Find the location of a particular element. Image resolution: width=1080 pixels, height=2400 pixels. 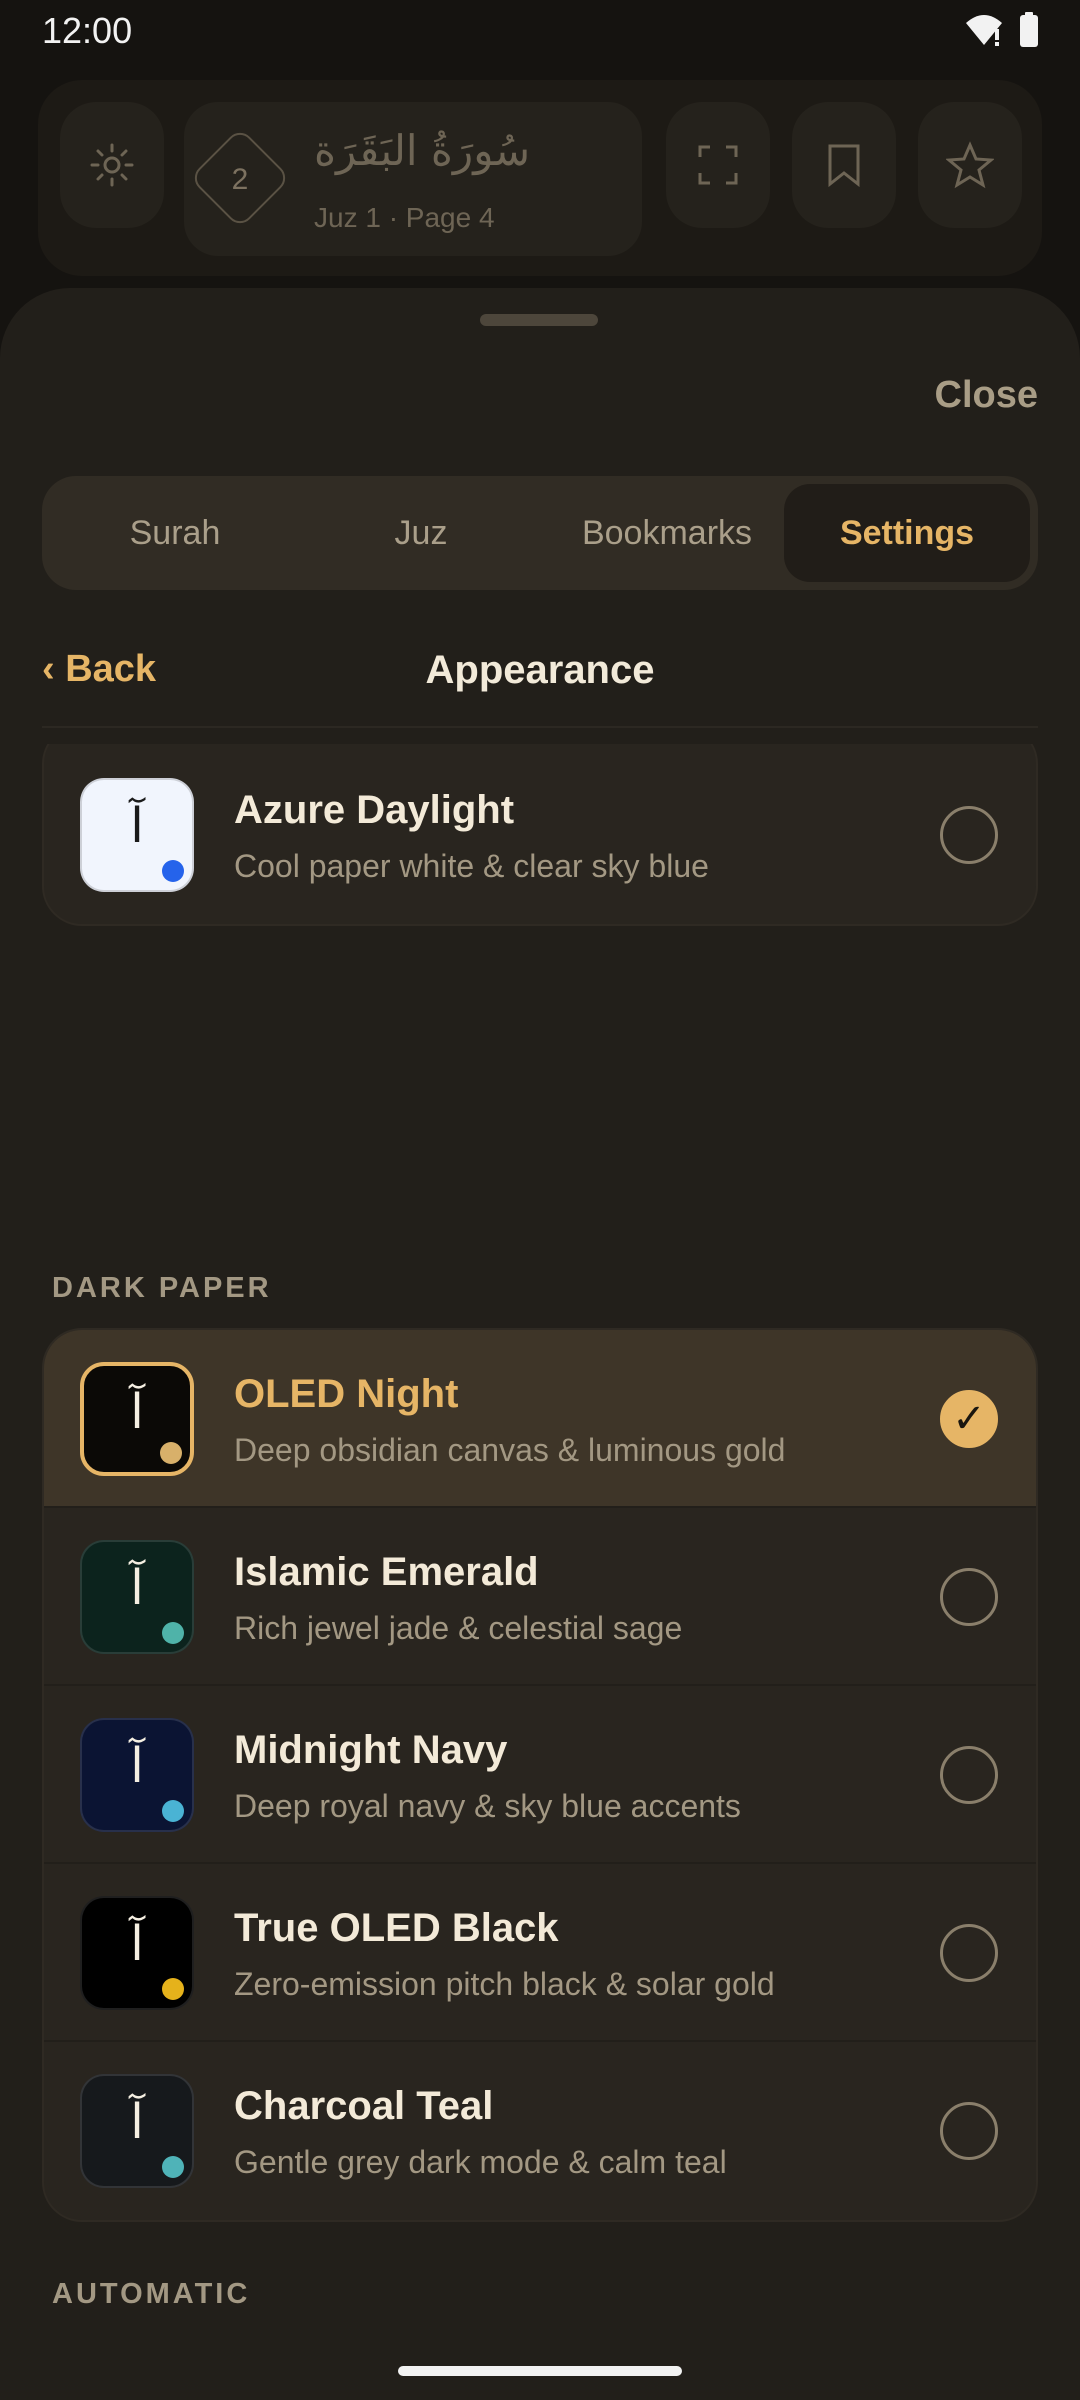

star-icon is located at coordinates (970, 165).